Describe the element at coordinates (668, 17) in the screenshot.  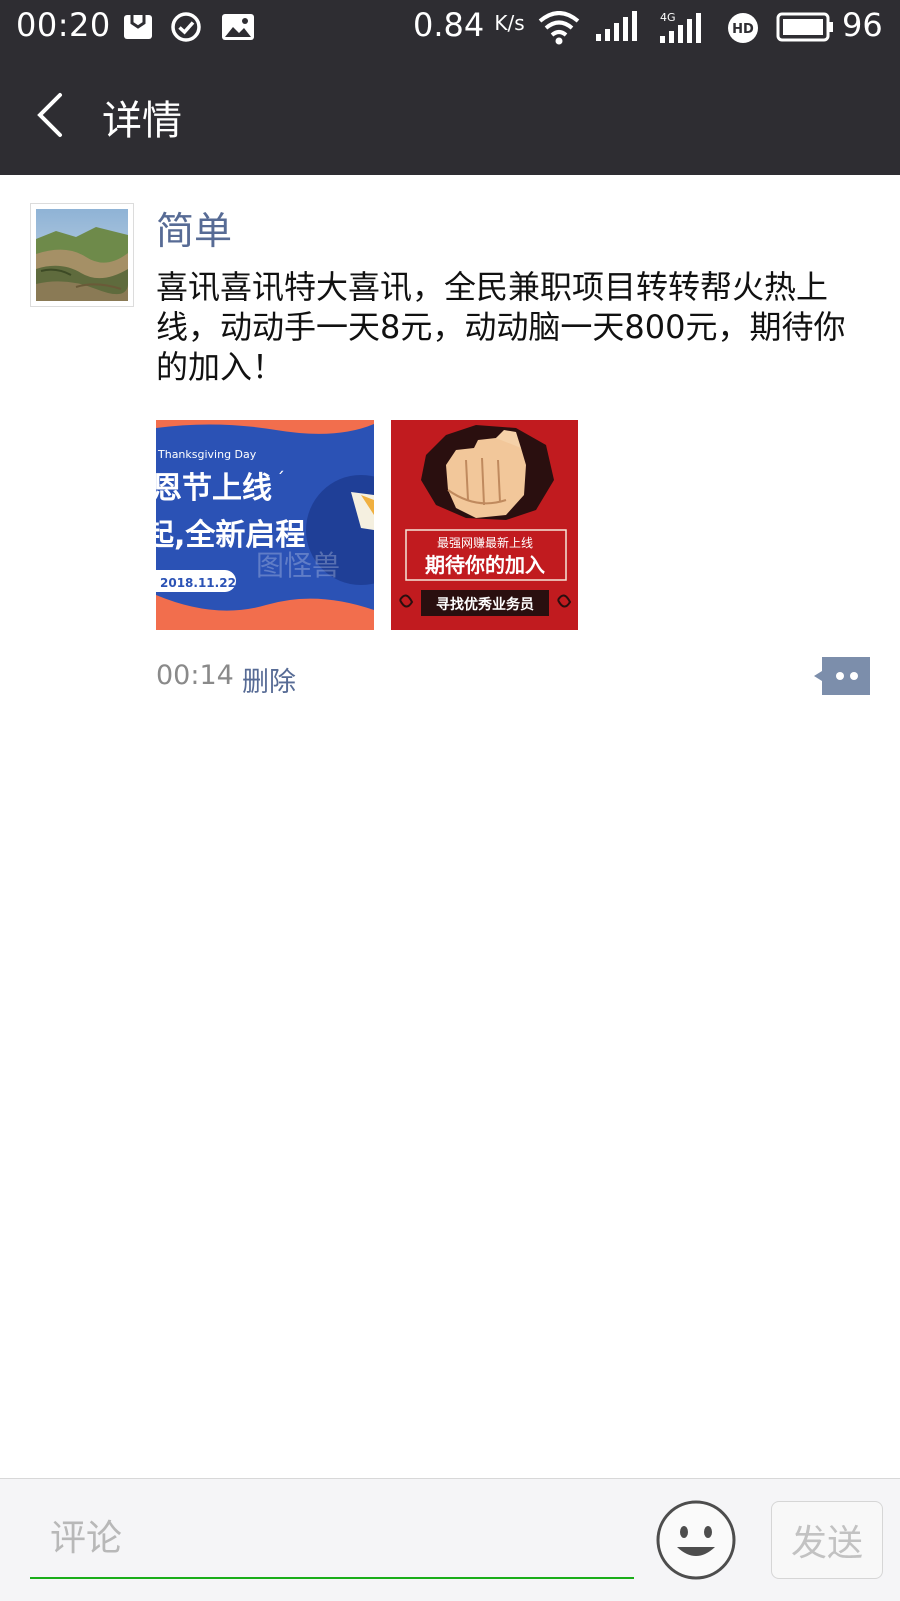
I see `network-type-label: 4G` at that location.